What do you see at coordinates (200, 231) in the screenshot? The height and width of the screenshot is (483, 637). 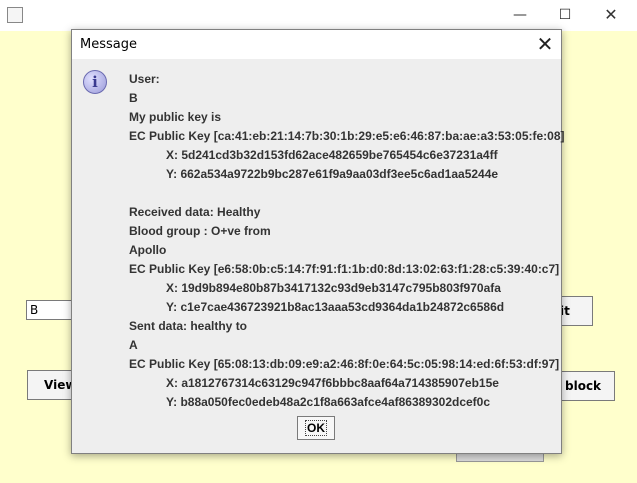 I see `message-line: Blood group : O+ve from` at bounding box center [200, 231].